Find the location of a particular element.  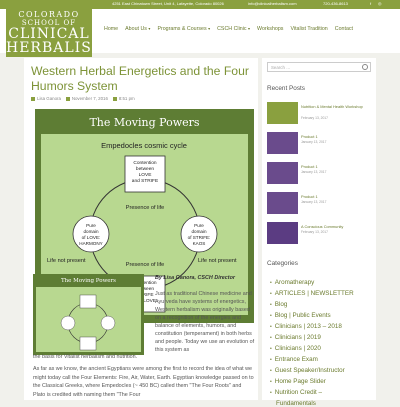

post-meta: Lisa Ganora November 7, 2016 8:51 pm is located at coordinates (83, 98).